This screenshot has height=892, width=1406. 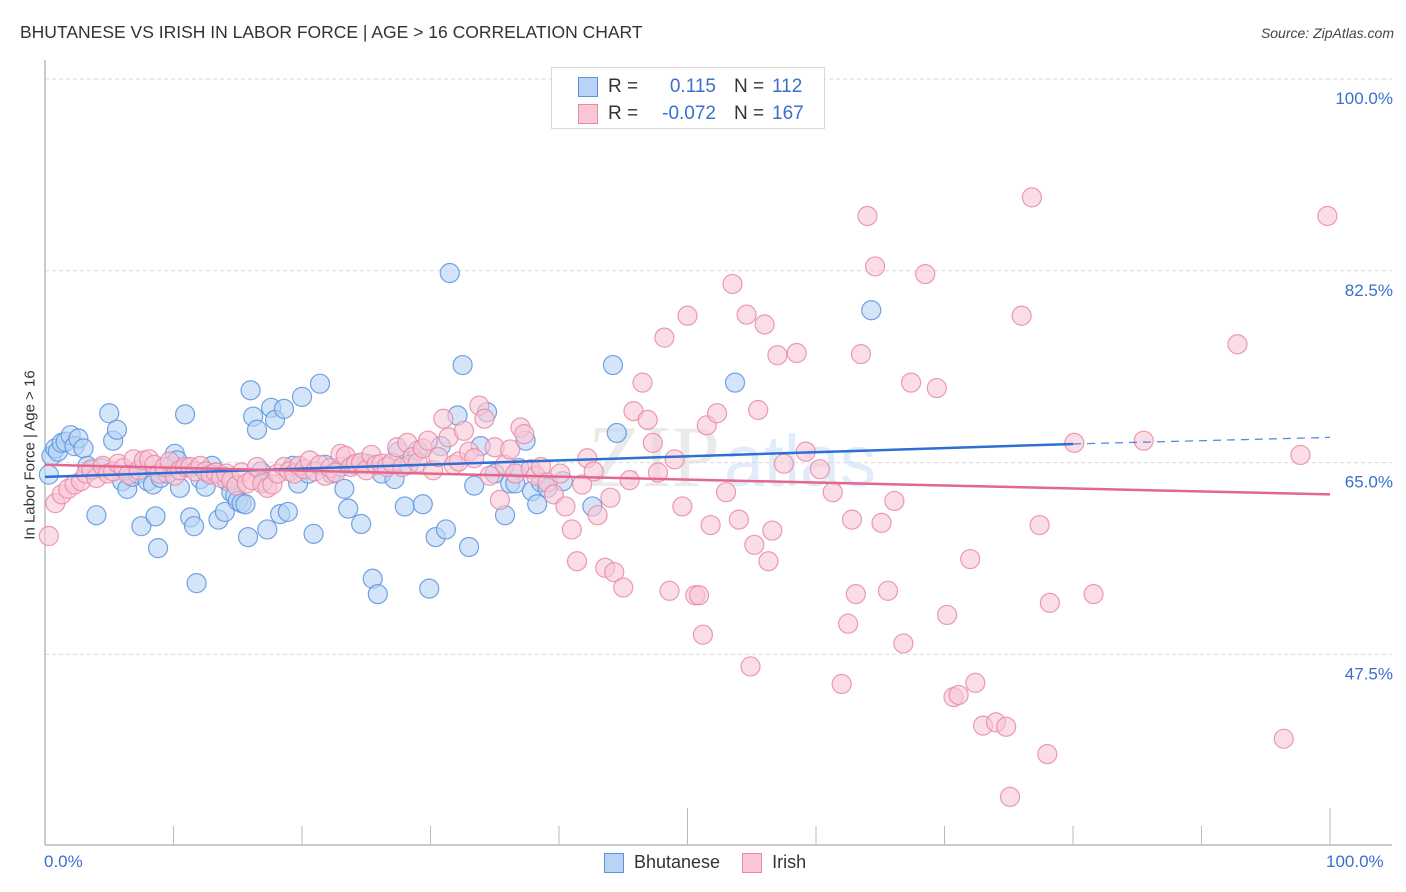 I want to click on y-tick-label: 65.0%, so click(x=1369, y=482).